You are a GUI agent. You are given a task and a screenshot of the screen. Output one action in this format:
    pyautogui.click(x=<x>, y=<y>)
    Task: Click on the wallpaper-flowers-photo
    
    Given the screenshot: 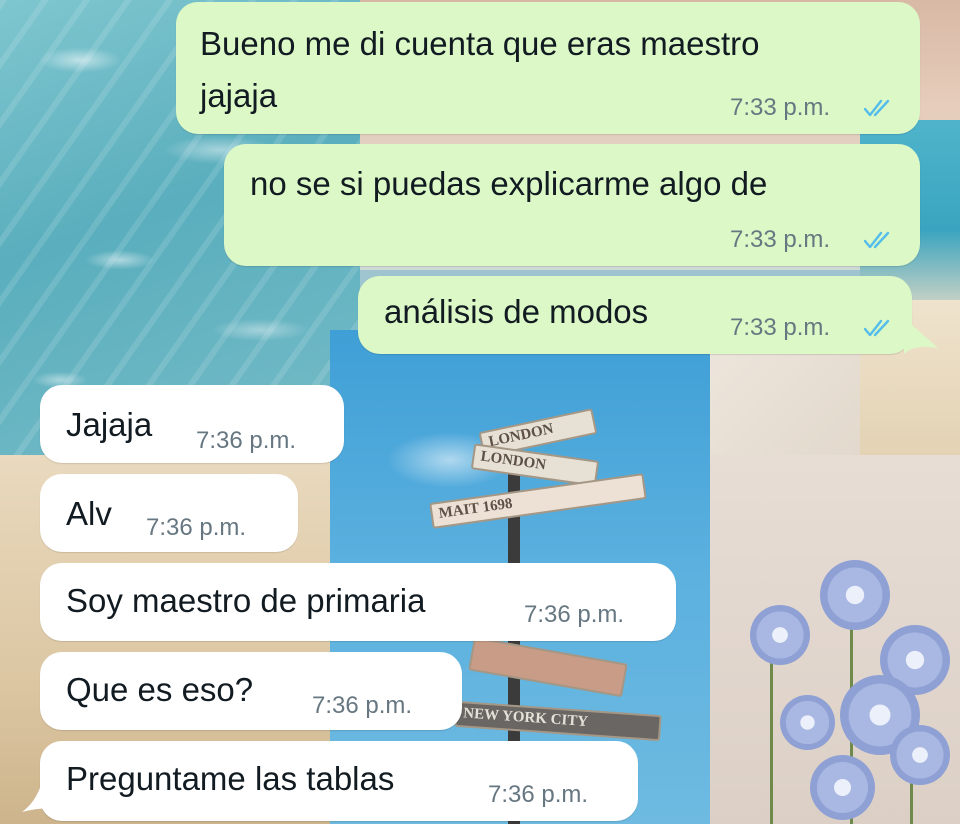 What is the action you would take?
    pyautogui.click(x=835, y=639)
    